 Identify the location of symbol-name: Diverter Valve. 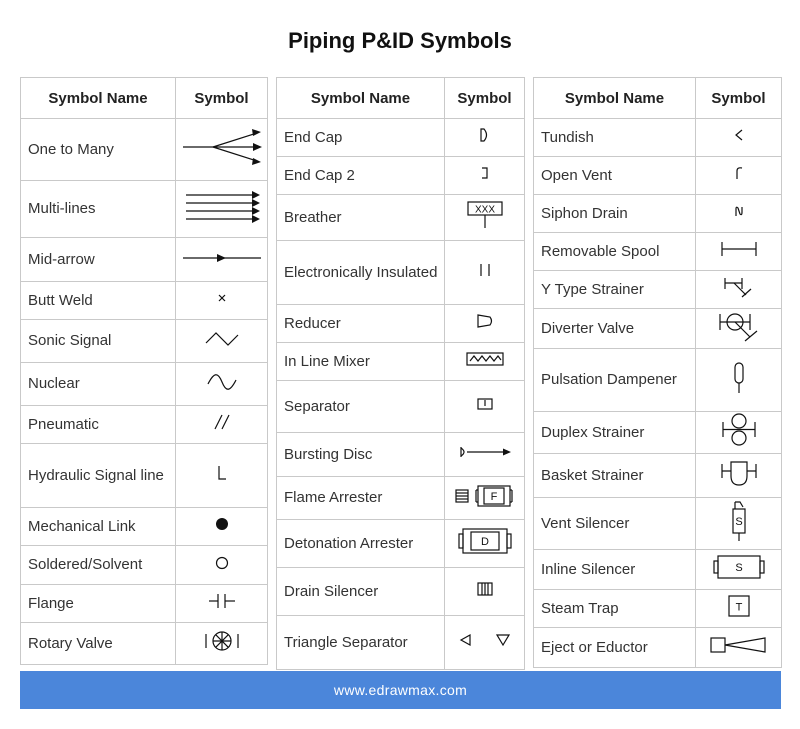
(614, 328).